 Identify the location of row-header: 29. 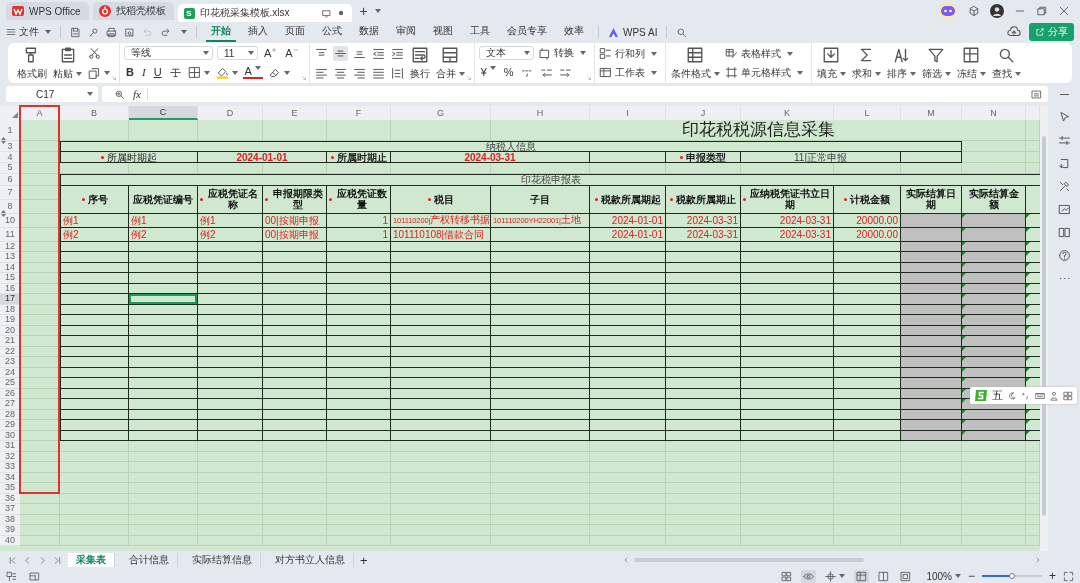
(10, 425).